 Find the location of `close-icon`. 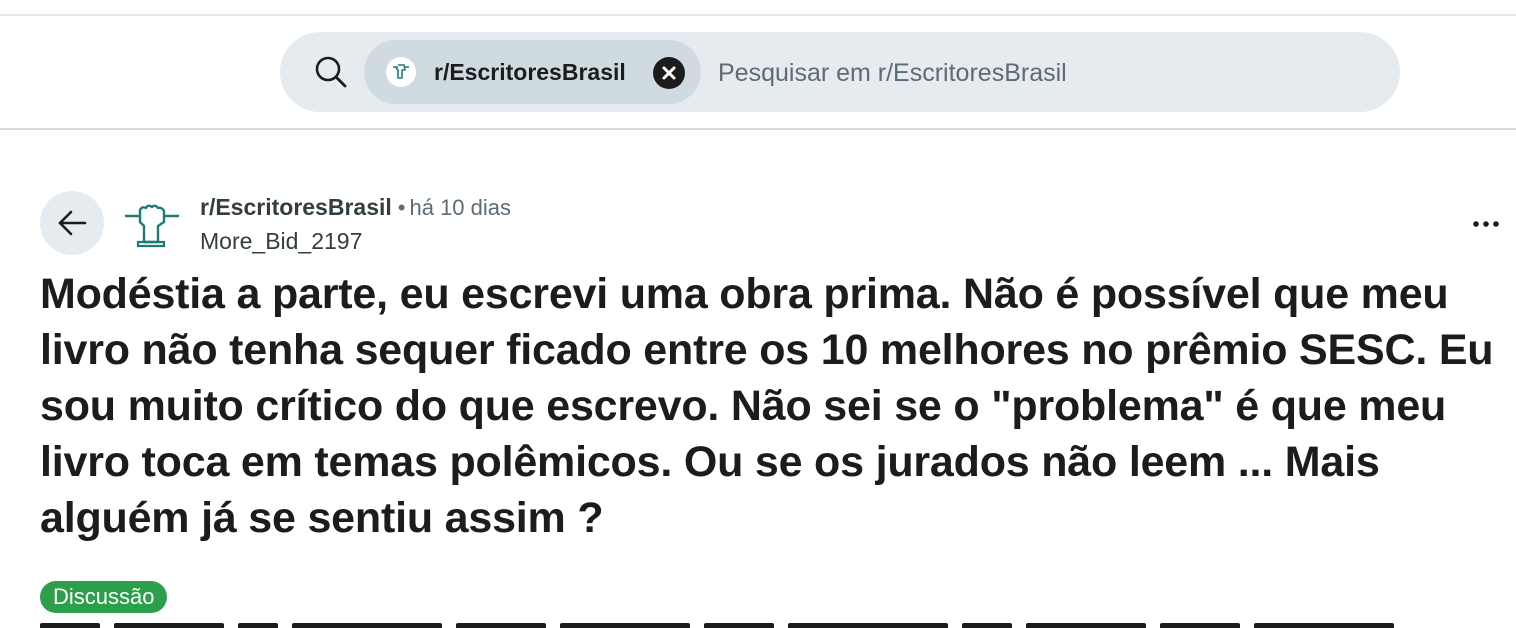

close-icon is located at coordinates (669, 73).